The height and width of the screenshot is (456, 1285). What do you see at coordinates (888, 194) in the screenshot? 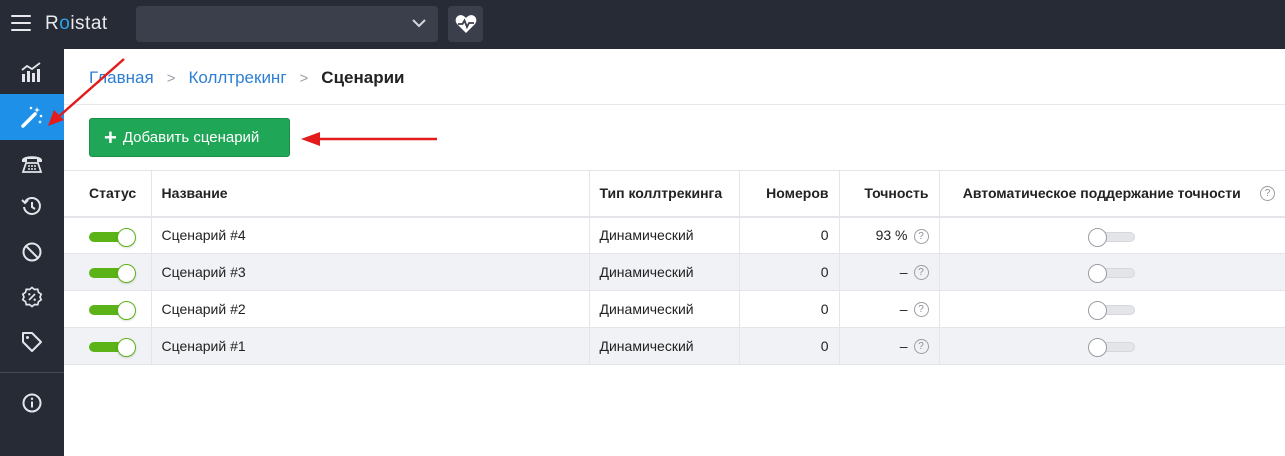
I see `header-accuracy: Точность` at bounding box center [888, 194].